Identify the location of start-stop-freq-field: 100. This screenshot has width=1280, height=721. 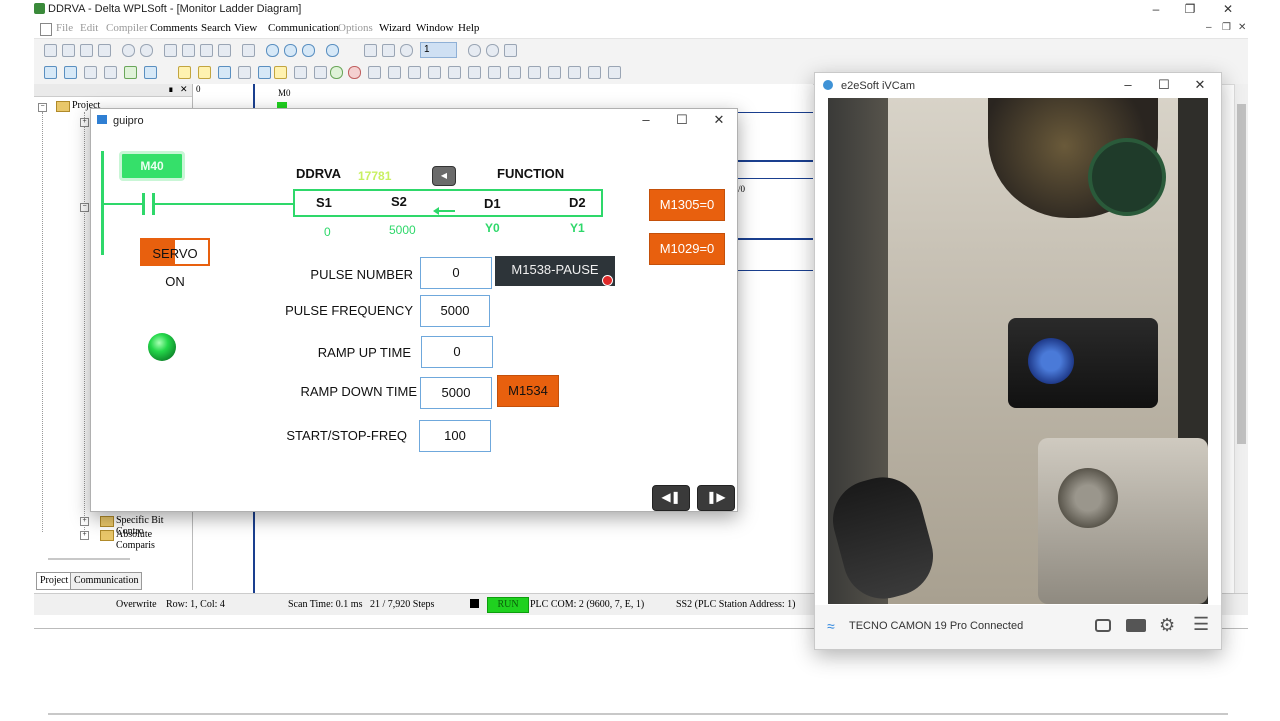
(455, 436).